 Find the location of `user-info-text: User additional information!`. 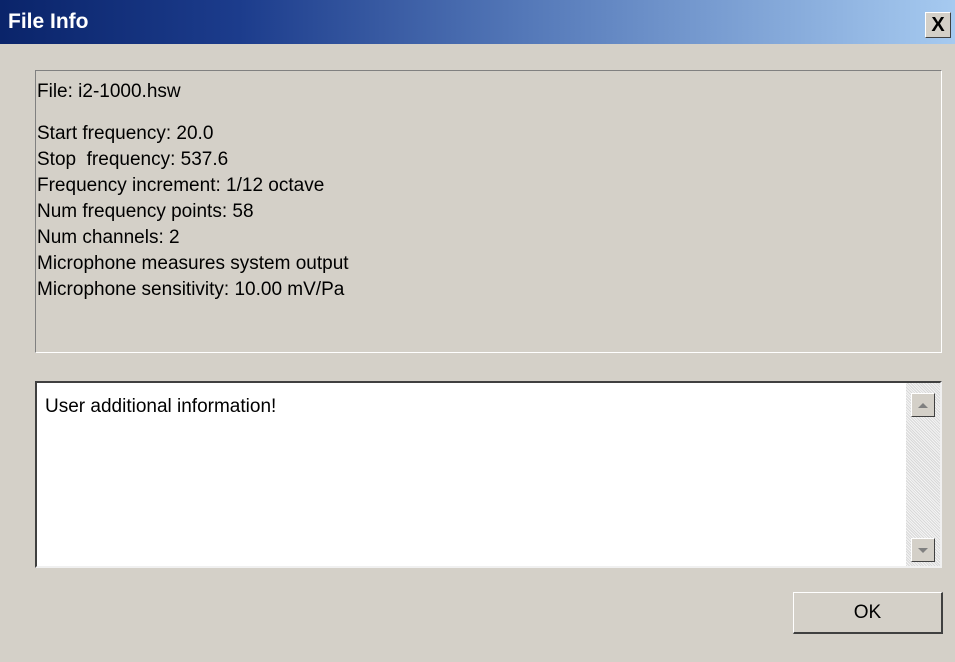

user-info-text: User additional information! is located at coordinates (161, 406).